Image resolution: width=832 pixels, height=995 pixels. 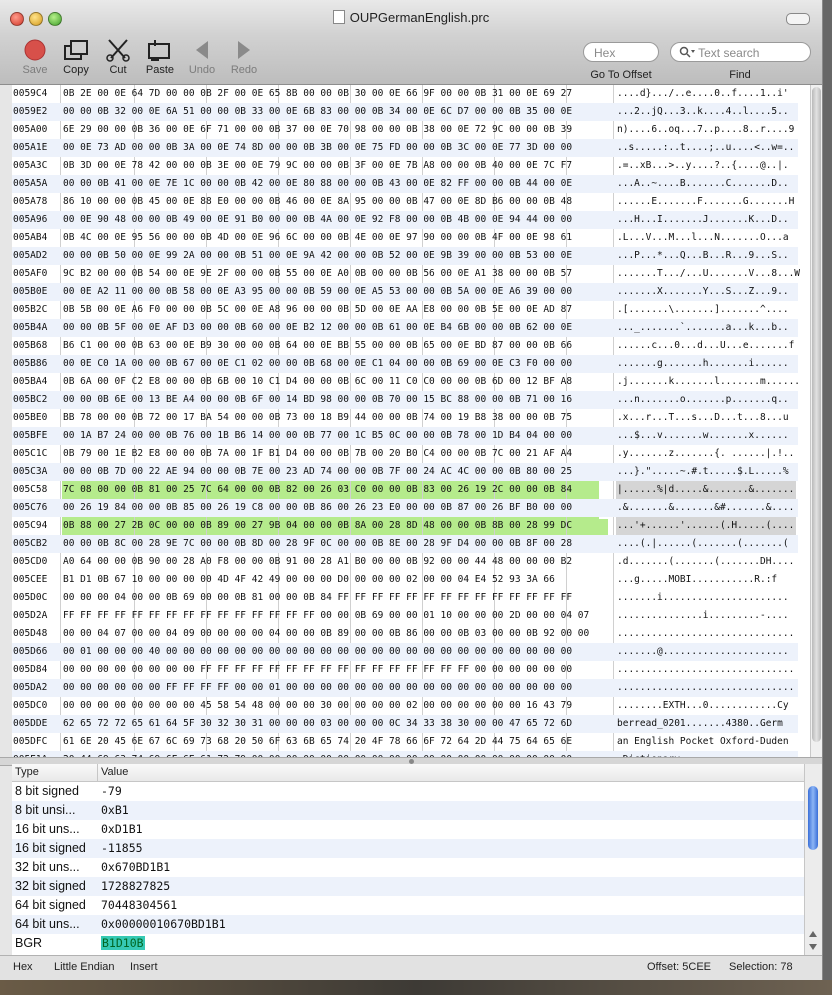 I want to click on row-ascii: ...A..~....B.......C.......D.., so click(x=703, y=184).